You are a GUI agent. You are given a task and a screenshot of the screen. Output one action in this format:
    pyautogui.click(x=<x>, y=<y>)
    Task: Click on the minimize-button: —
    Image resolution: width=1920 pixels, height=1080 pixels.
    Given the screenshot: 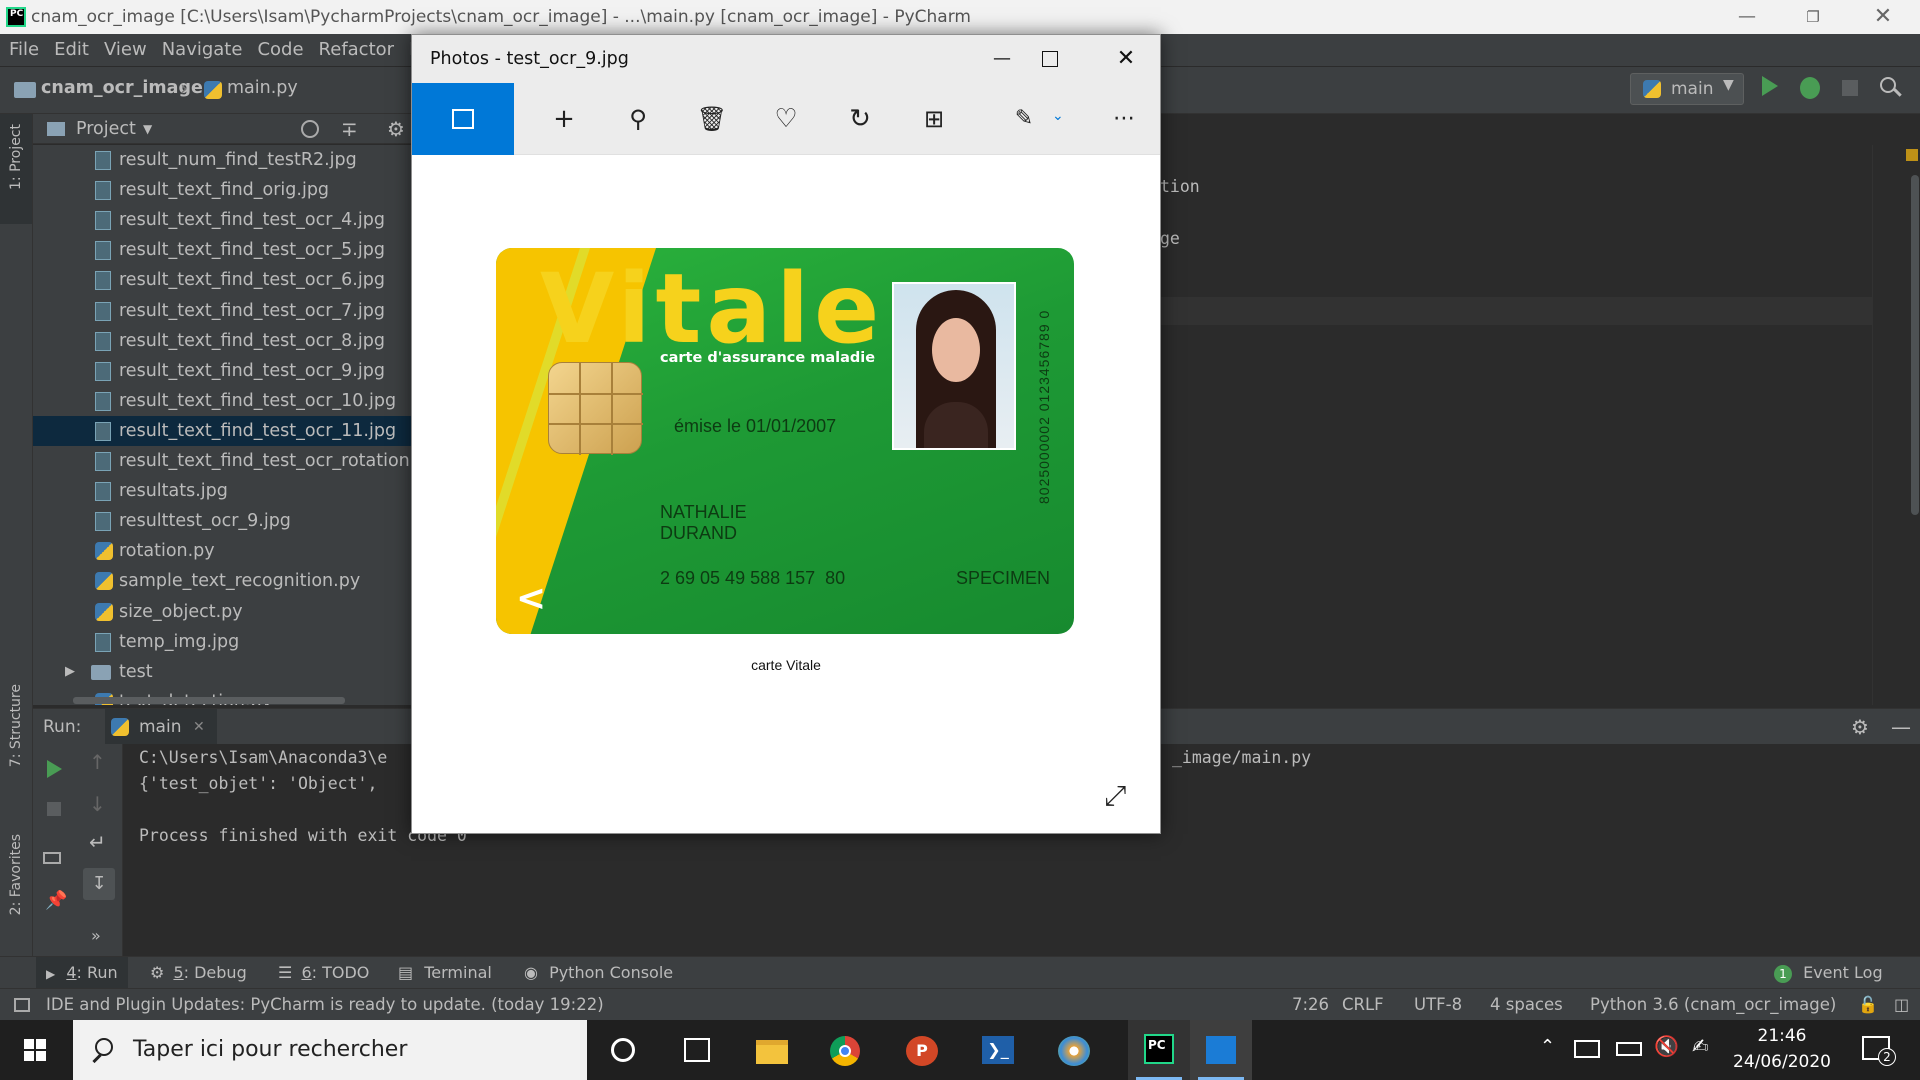 What is the action you would take?
    pyautogui.click(x=1747, y=17)
    